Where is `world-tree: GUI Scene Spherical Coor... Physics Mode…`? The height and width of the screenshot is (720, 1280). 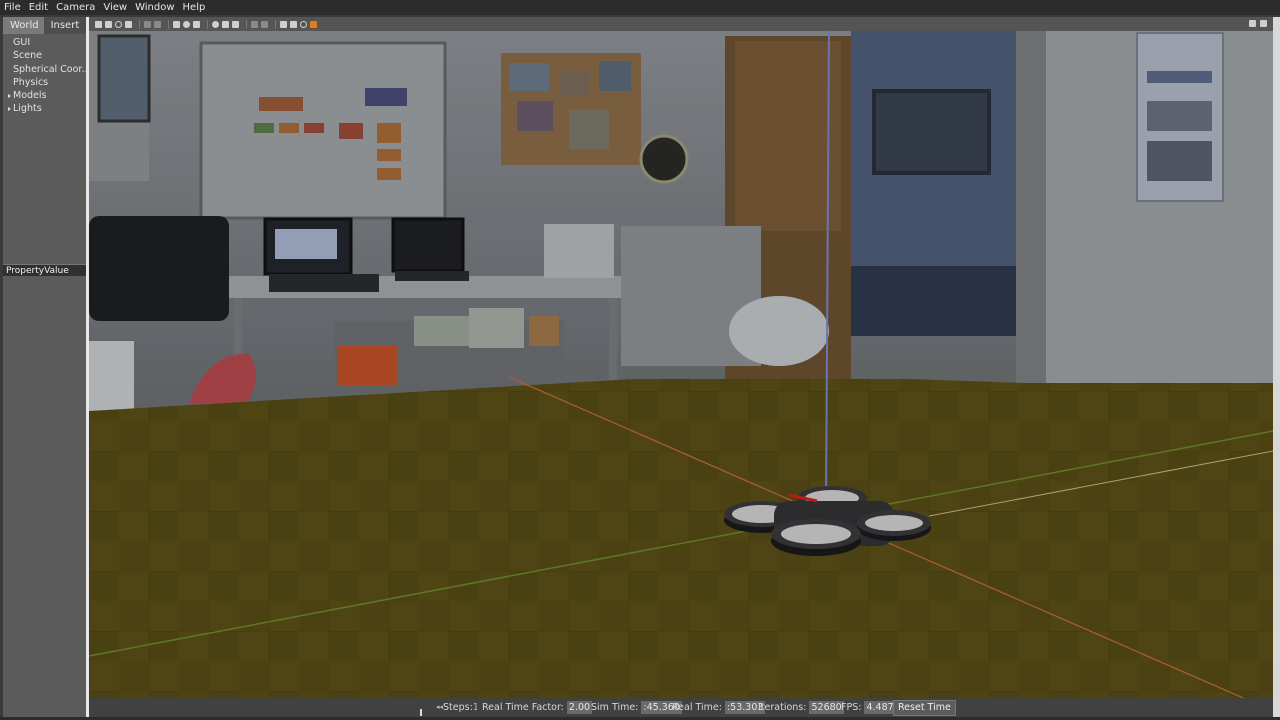
world-tree: GUI Scene Spherical Coor... Physics Mode… is located at coordinates (44, 75).